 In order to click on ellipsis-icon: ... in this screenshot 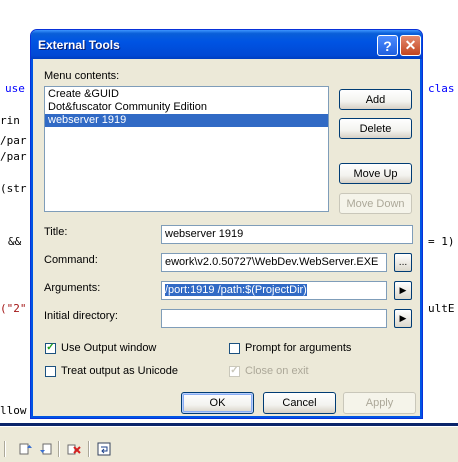, I will do `click(403, 262)`.